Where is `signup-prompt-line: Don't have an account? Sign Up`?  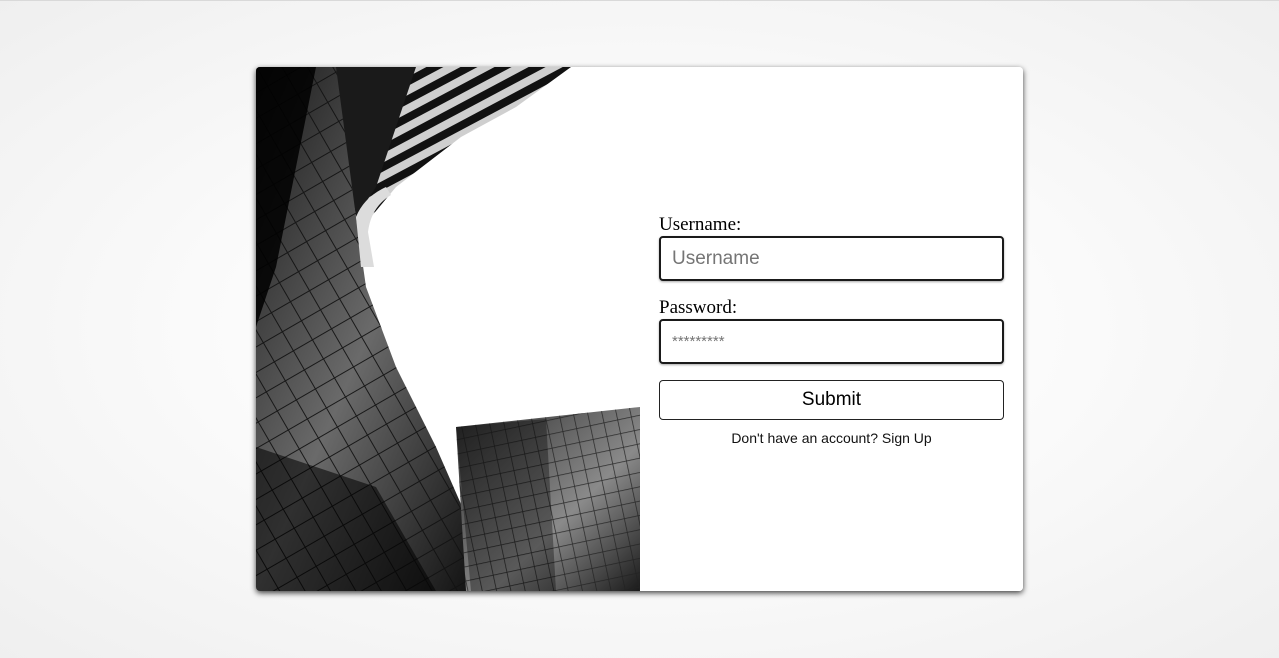 signup-prompt-line: Don't have an account? Sign Up is located at coordinates (831, 438).